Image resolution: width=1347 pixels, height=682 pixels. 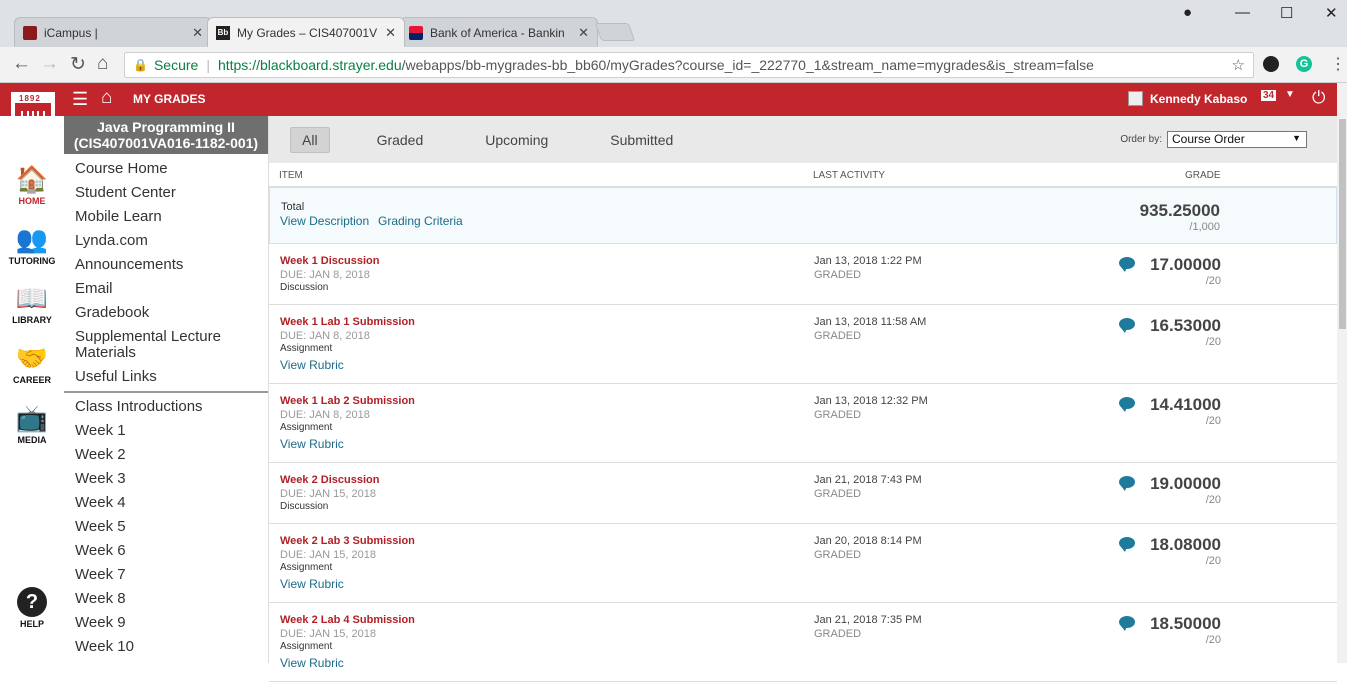 I want to click on course-link: Week 10, so click(x=166, y=647).